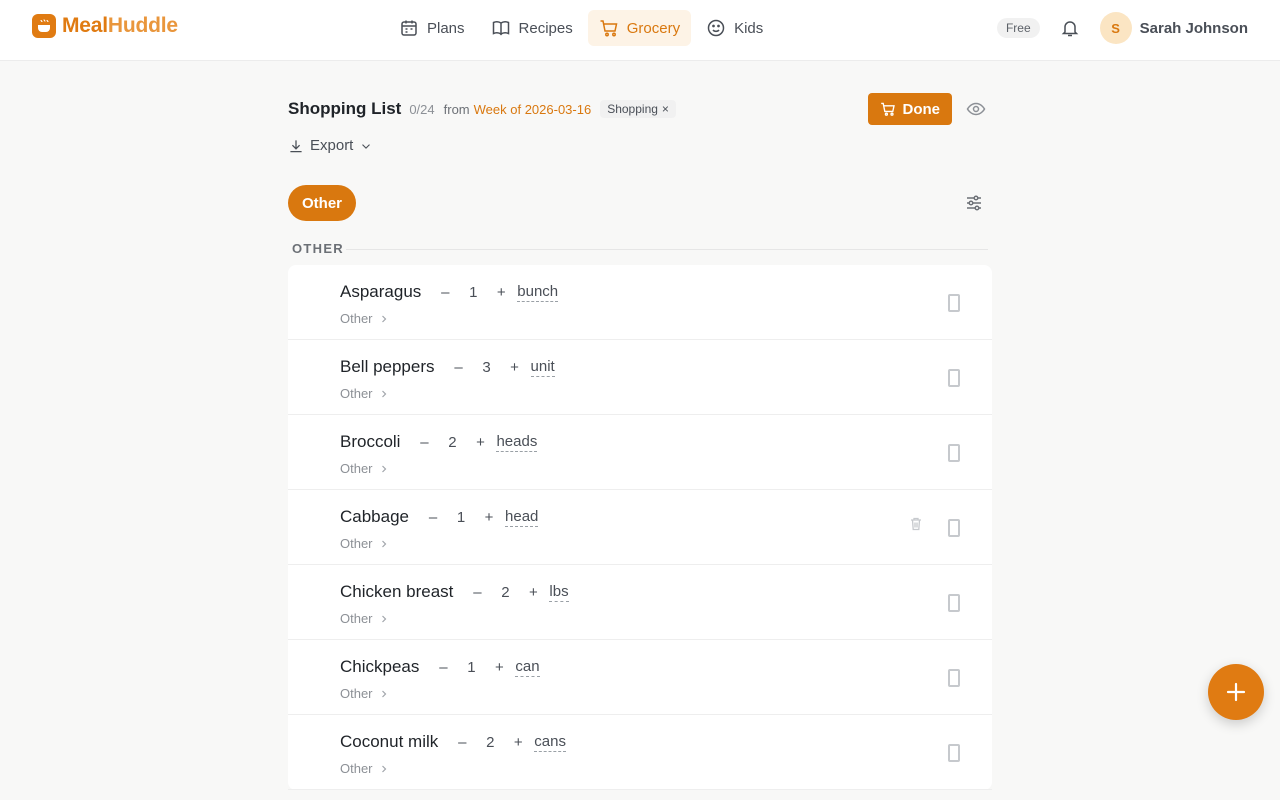 The height and width of the screenshot is (800, 1280). I want to click on trash-icon, so click(916, 524).